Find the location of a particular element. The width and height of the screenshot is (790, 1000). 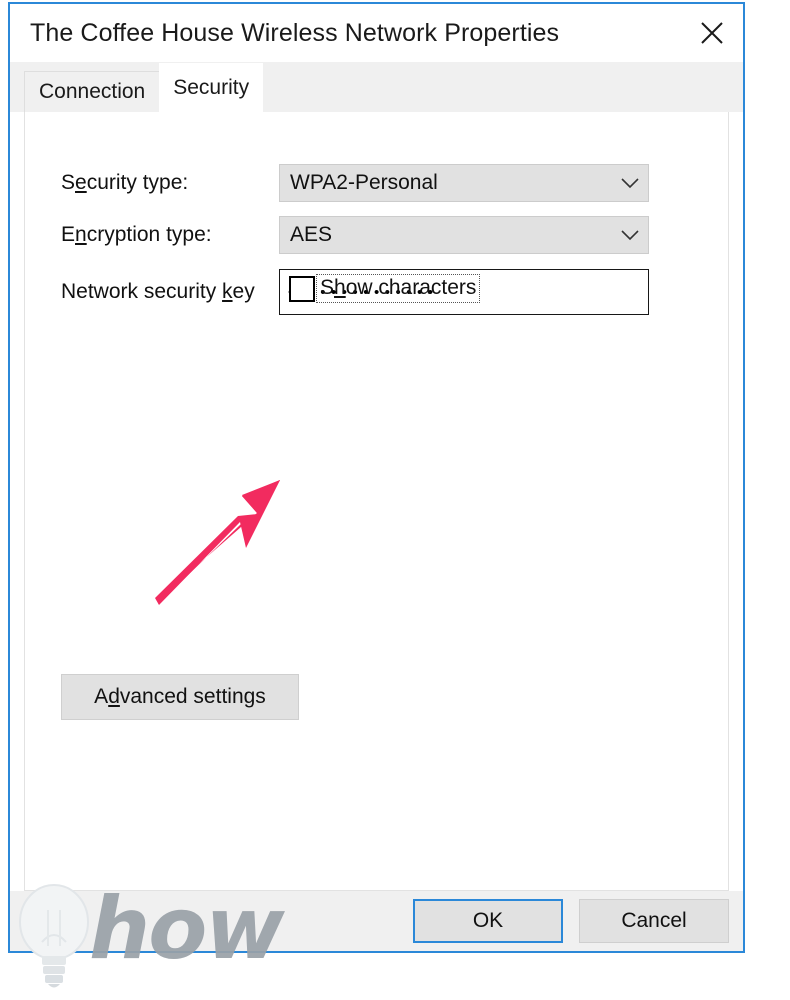

show-characters-row: Show characters is located at coordinates (385, 288).